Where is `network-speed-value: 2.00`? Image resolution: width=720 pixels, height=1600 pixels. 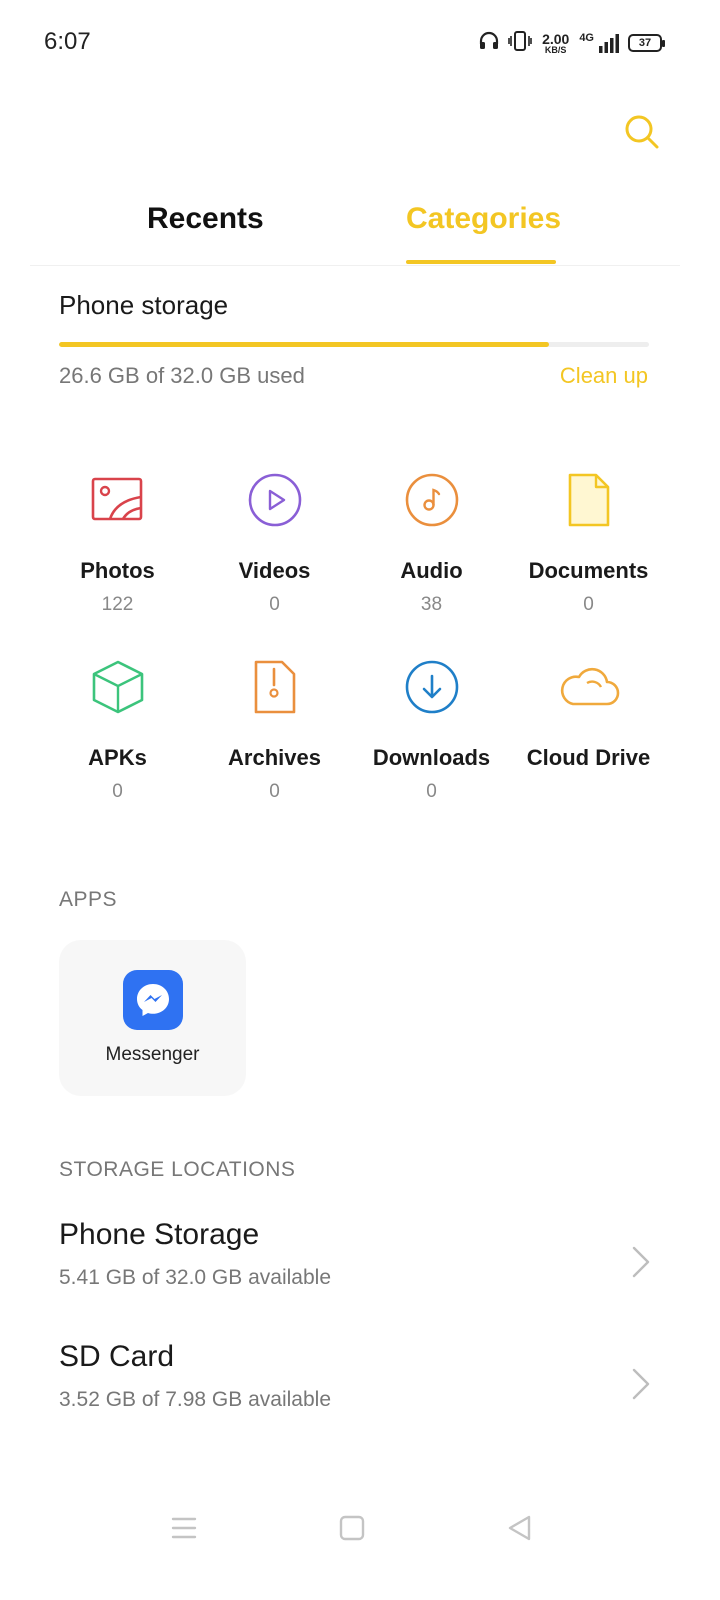 network-speed-value: 2.00 is located at coordinates (556, 38).